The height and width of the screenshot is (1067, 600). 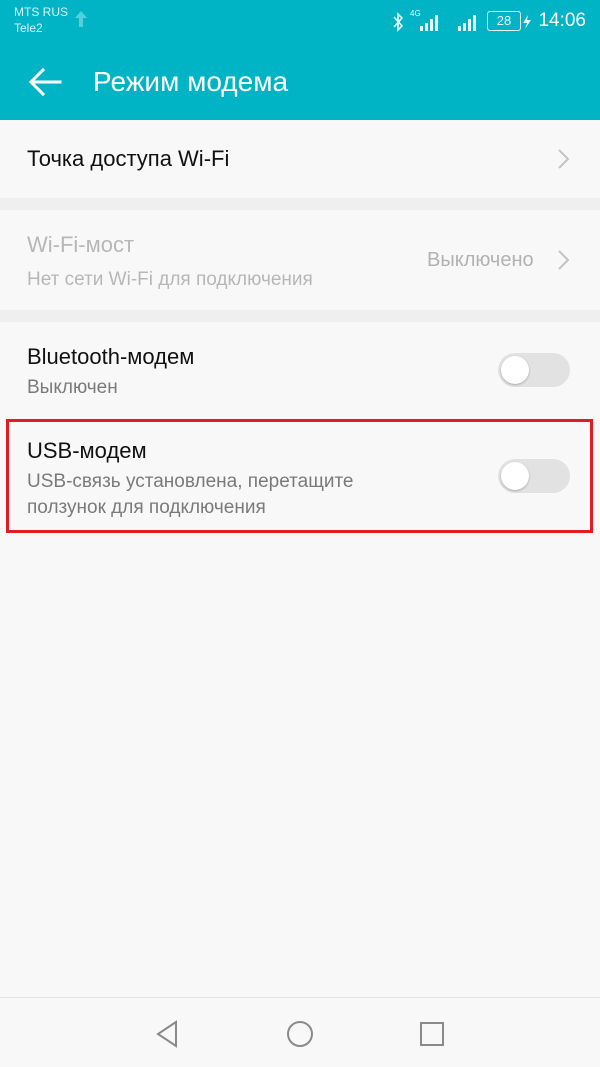 What do you see at coordinates (87, 450) in the screenshot?
I see `usb-modem-title: USB-модем` at bounding box center [87, 450].